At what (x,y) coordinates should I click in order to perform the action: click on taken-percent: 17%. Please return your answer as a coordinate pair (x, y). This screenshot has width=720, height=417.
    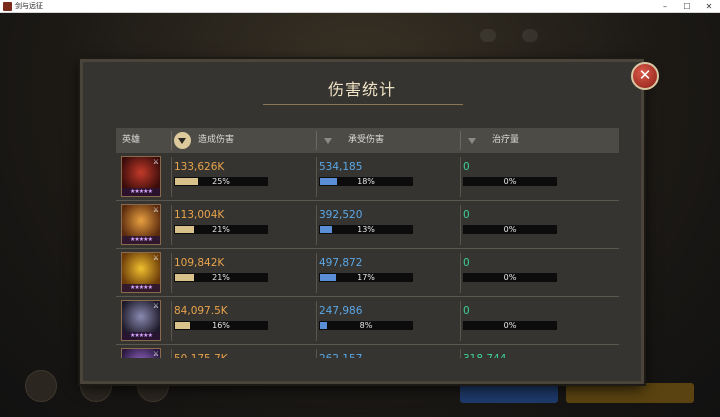
    Looking at the image, I should click on (366, 277).